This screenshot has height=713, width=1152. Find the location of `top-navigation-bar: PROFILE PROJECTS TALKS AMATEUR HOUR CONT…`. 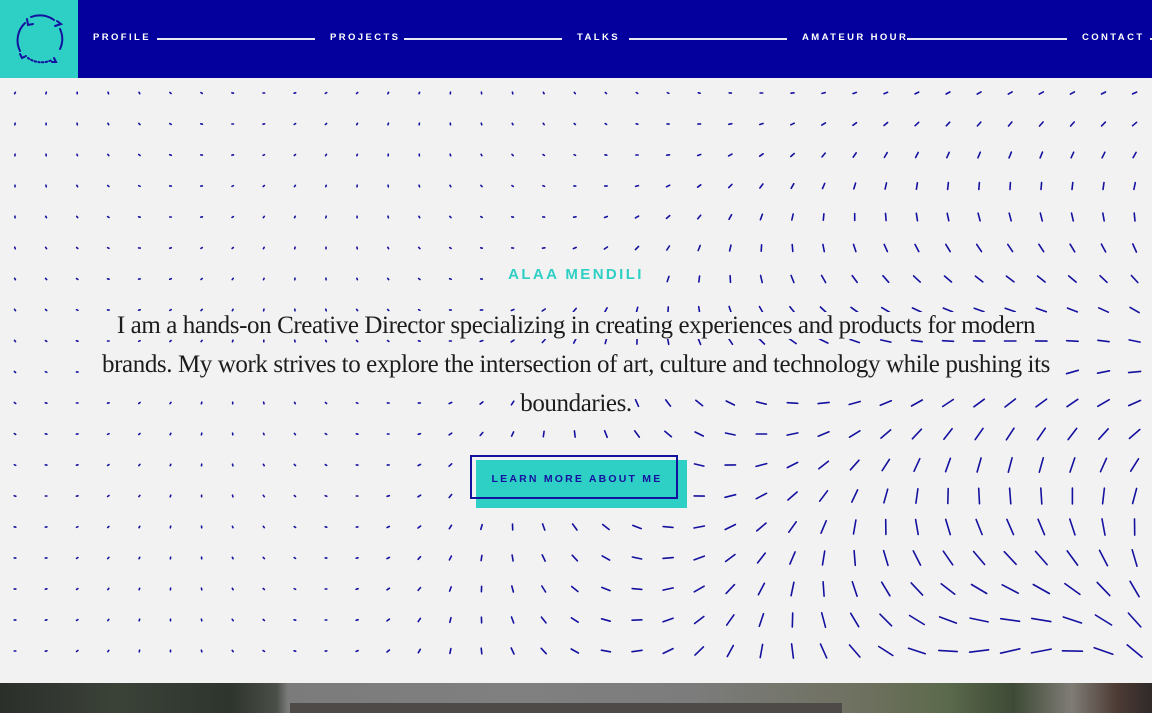

top-navigation-bar: PROFILE PROJECTS TALKS AMATEUR HOUR CONT… is located at coordinates (576, 39).